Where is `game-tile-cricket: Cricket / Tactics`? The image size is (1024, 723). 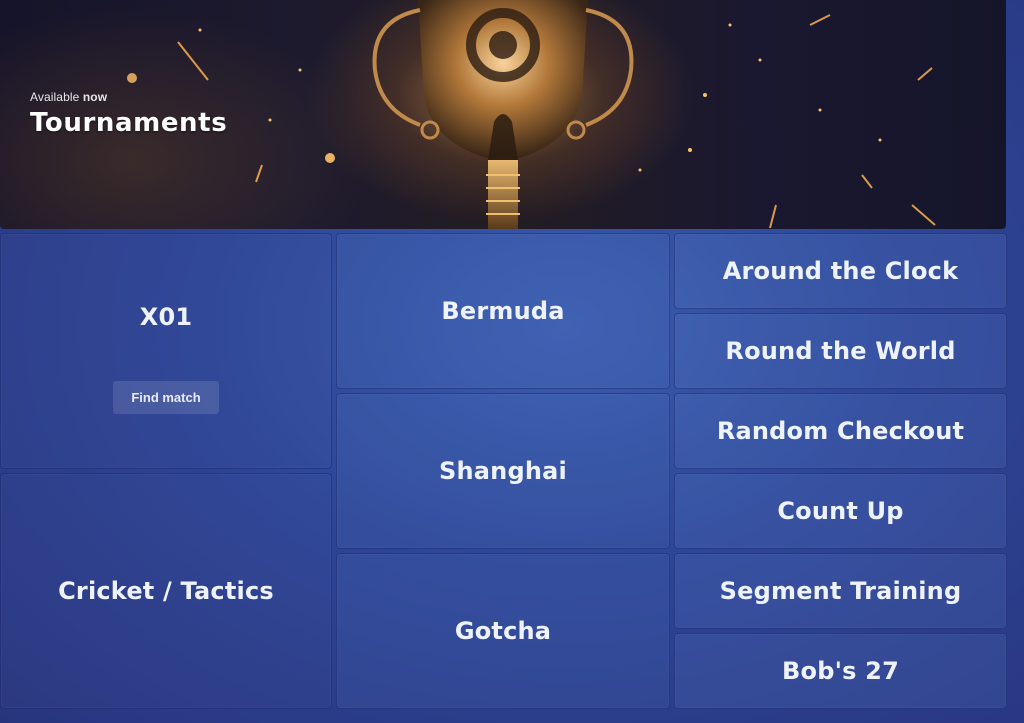 game-tile-cricket: Cricket / Tactics is located at coordinates (166, 591).